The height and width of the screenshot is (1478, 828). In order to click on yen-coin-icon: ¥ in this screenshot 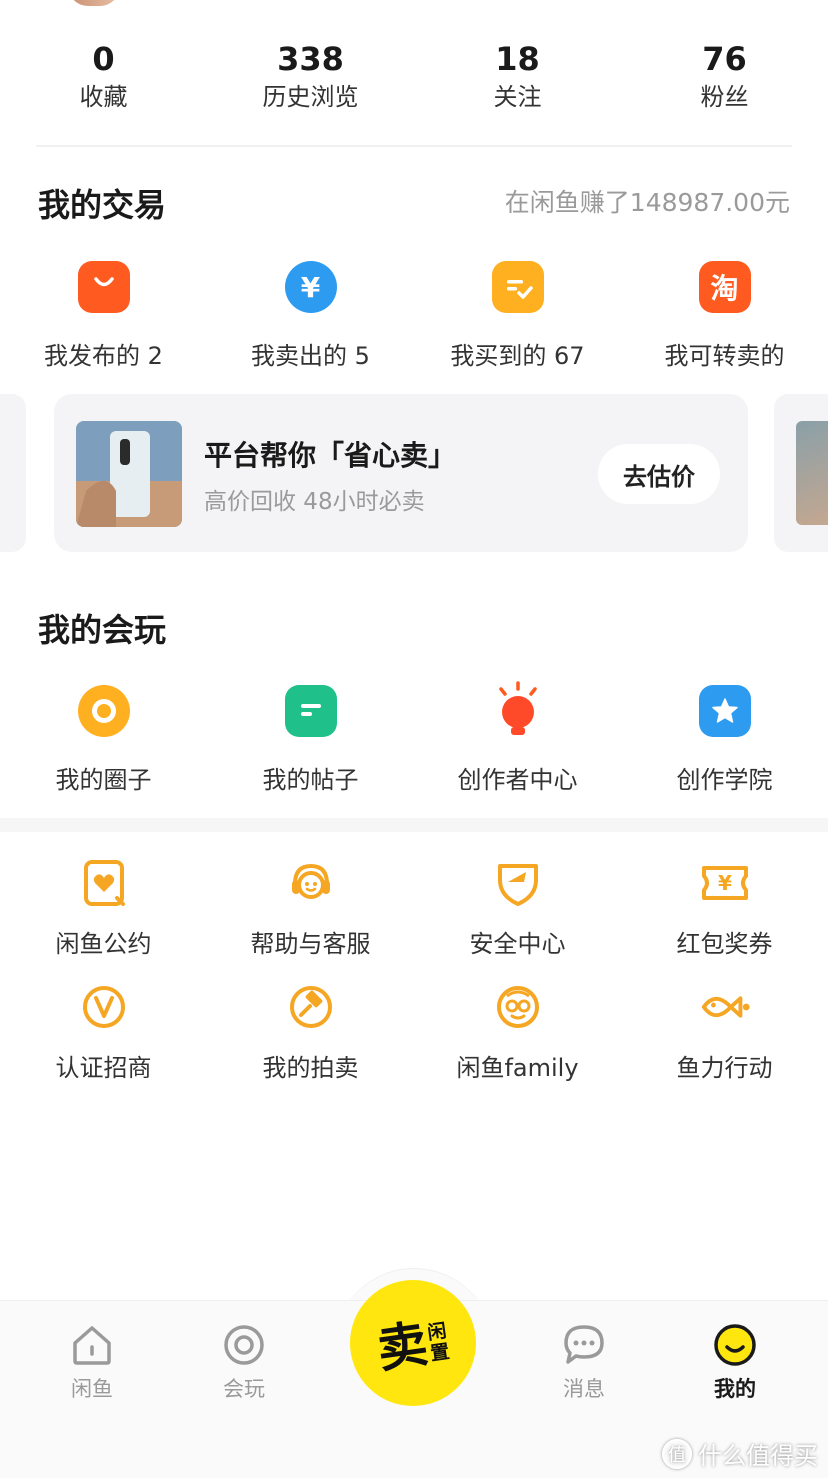, I will do `click(311, 287)`.